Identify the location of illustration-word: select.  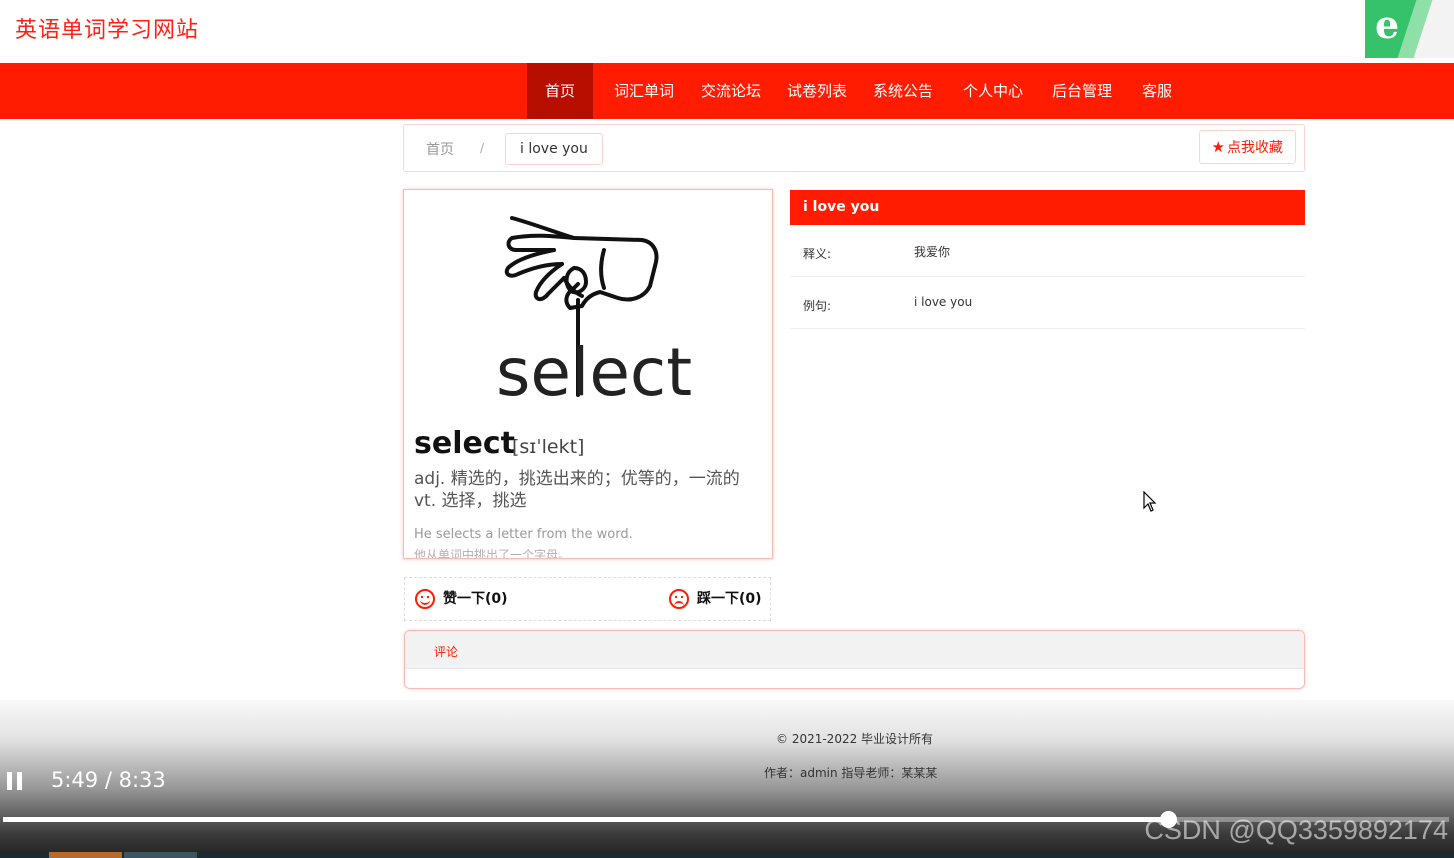
(594, 372).